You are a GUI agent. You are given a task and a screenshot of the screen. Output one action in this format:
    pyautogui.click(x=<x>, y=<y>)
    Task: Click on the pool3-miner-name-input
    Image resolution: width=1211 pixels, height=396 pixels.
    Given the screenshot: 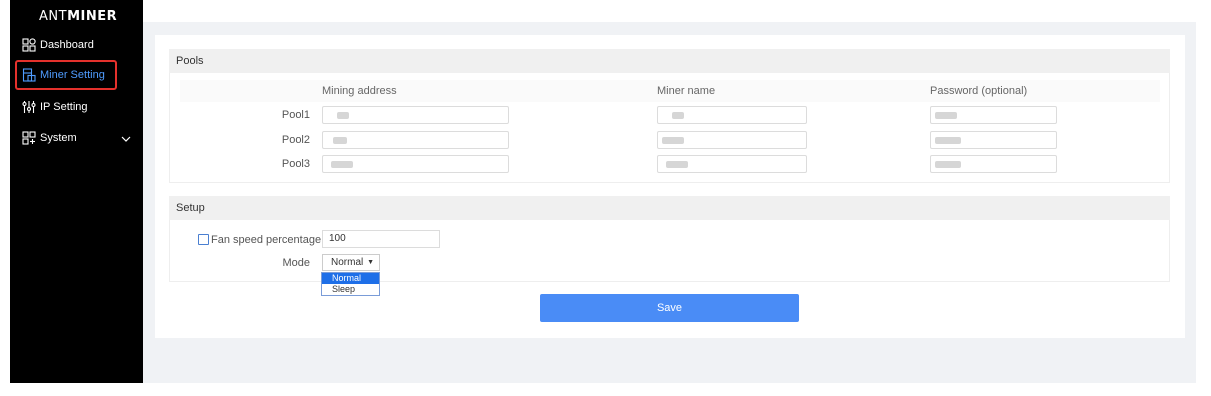 What is the action you would take?
    pyautogui.click(x=732, y=164)
    